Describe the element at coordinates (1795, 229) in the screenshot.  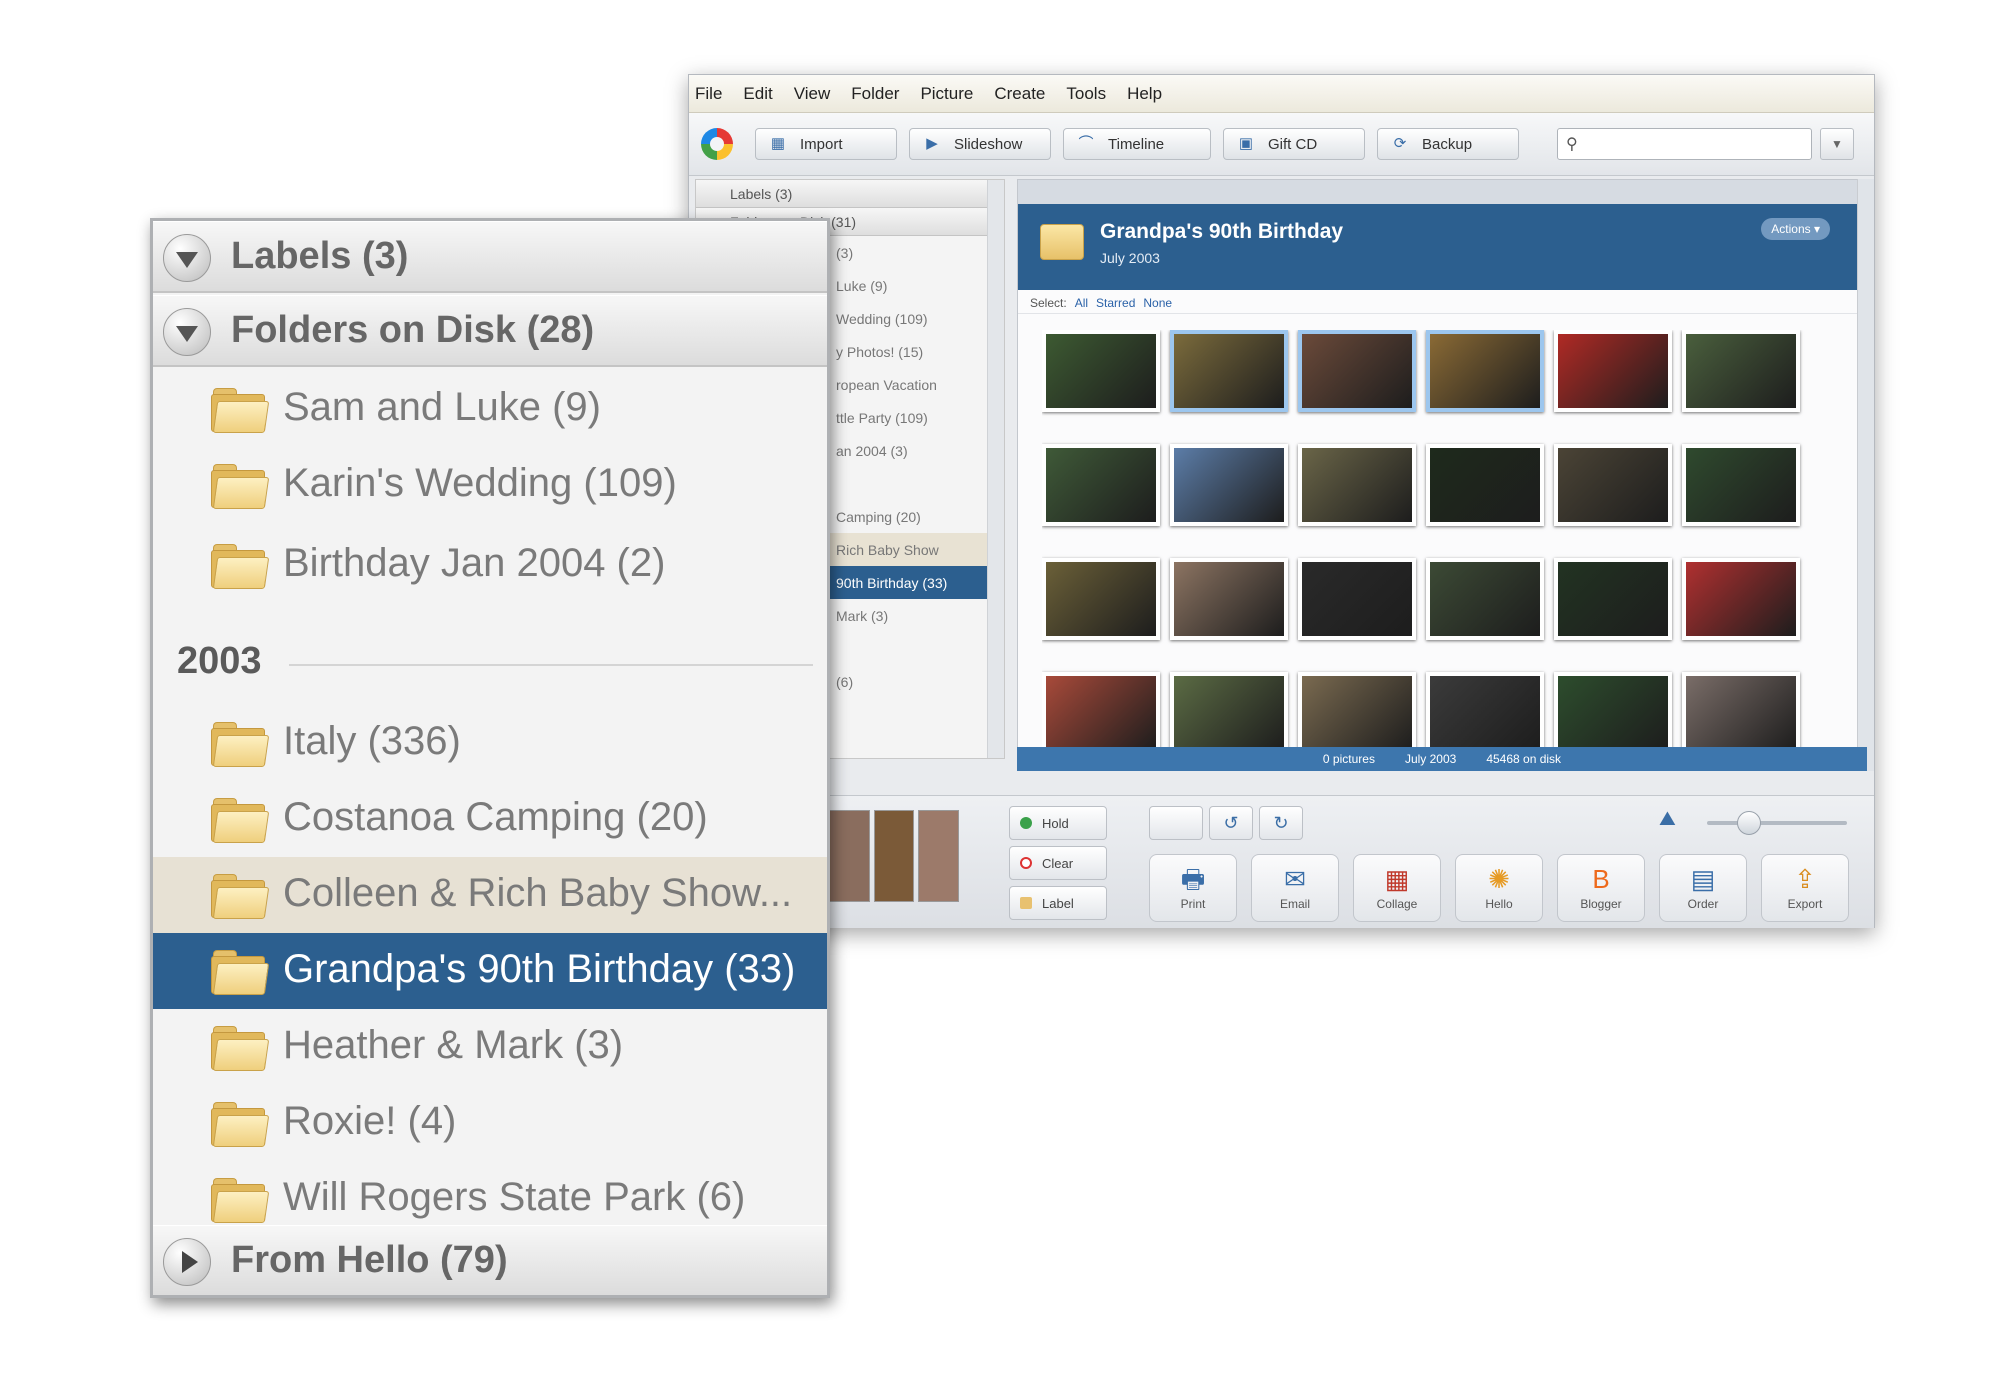
I see `album-actions-button: Actions ▾` at that location.